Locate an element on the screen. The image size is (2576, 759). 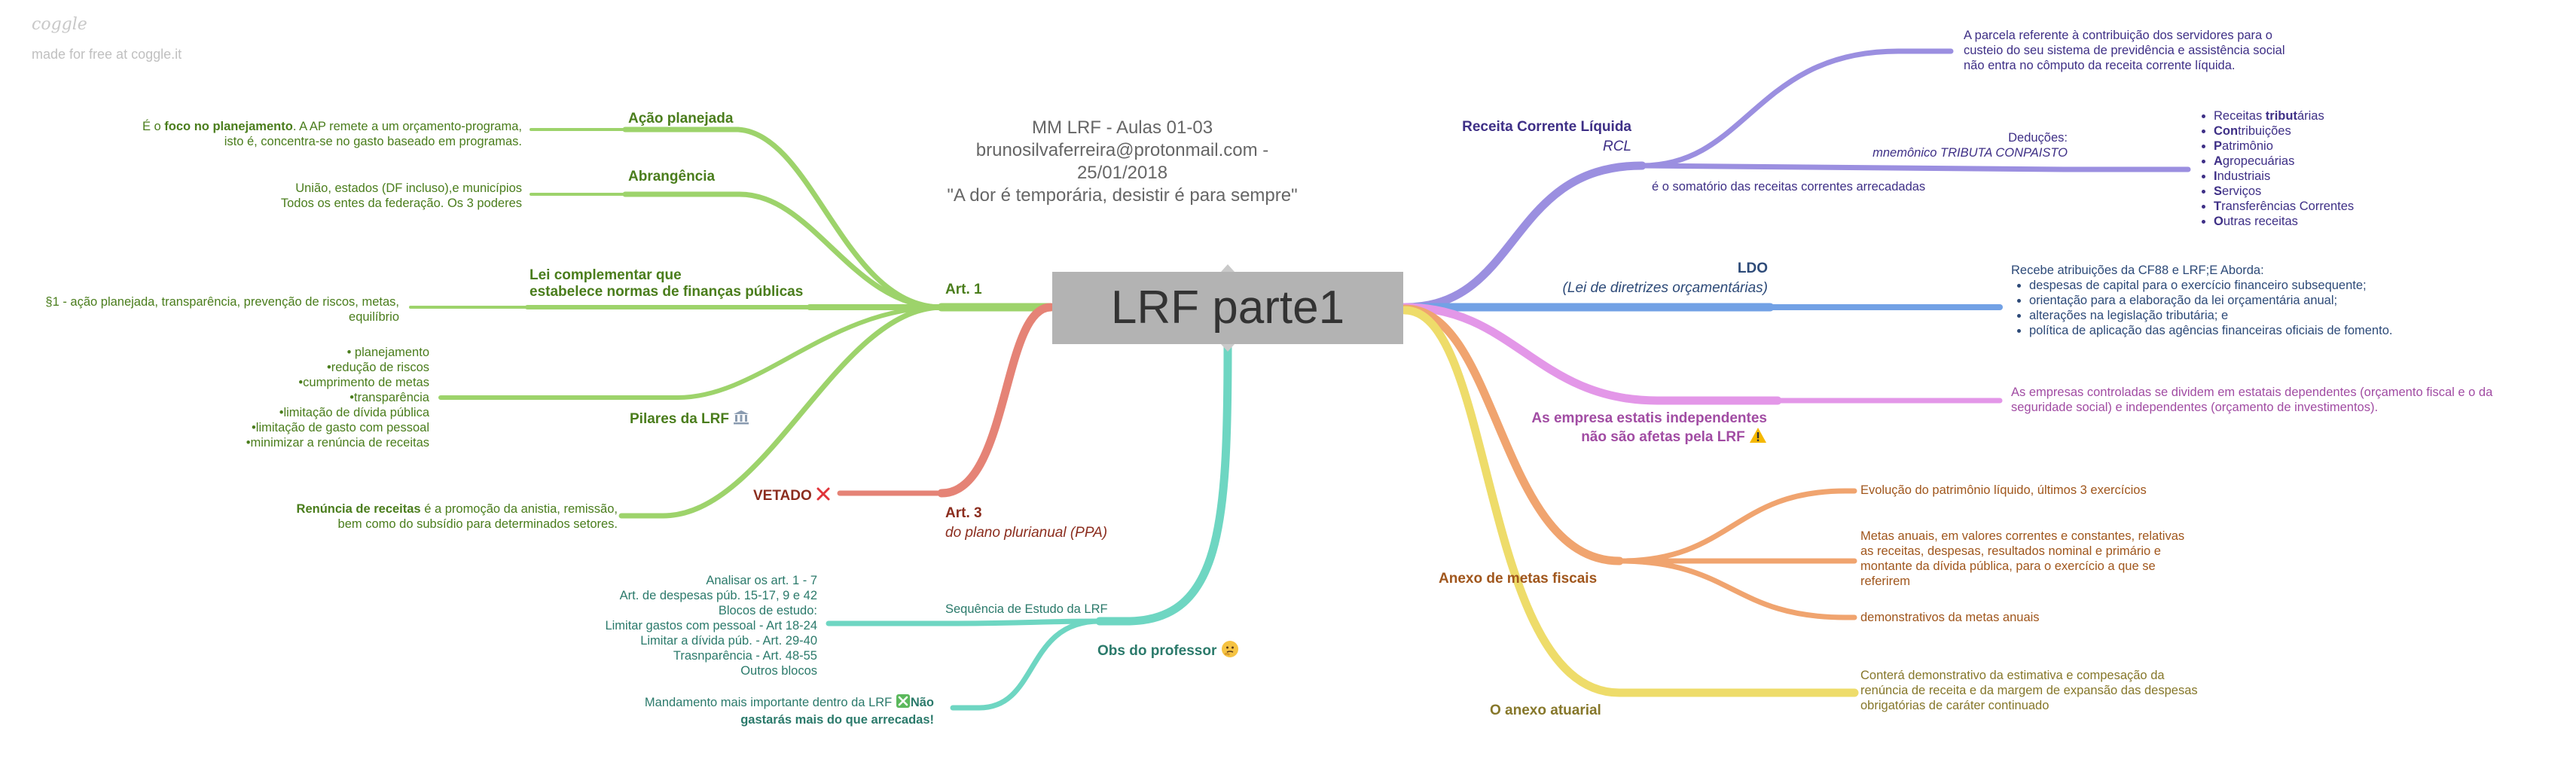
ldo-item: alterações na legislação tributária; e is located at coordinates (2211, 315).